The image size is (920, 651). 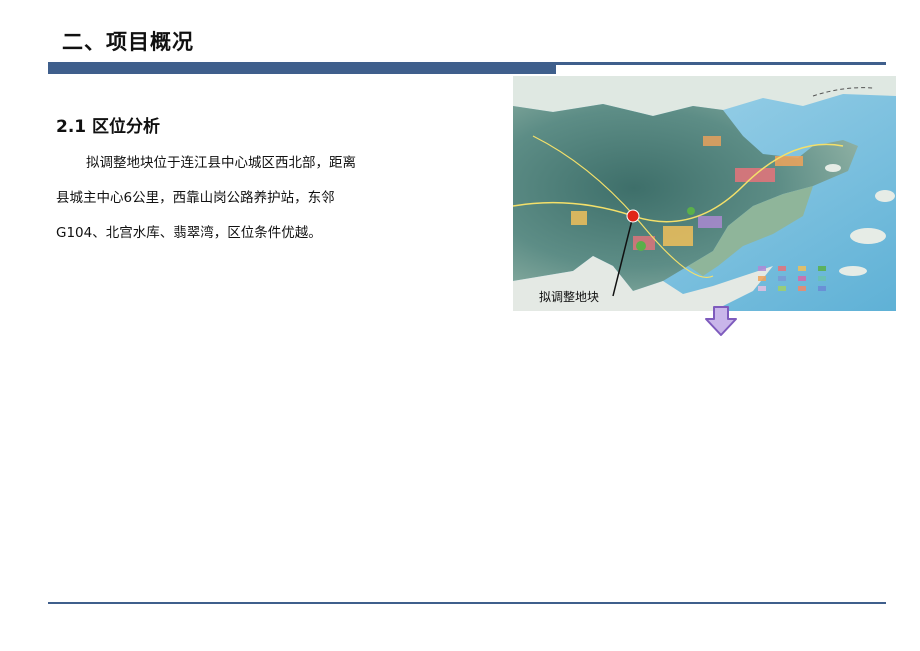 What do you see at coordinates (302, 68) in the screenshot?
I see `header-accent-bar` at bounding box center [302, 68].